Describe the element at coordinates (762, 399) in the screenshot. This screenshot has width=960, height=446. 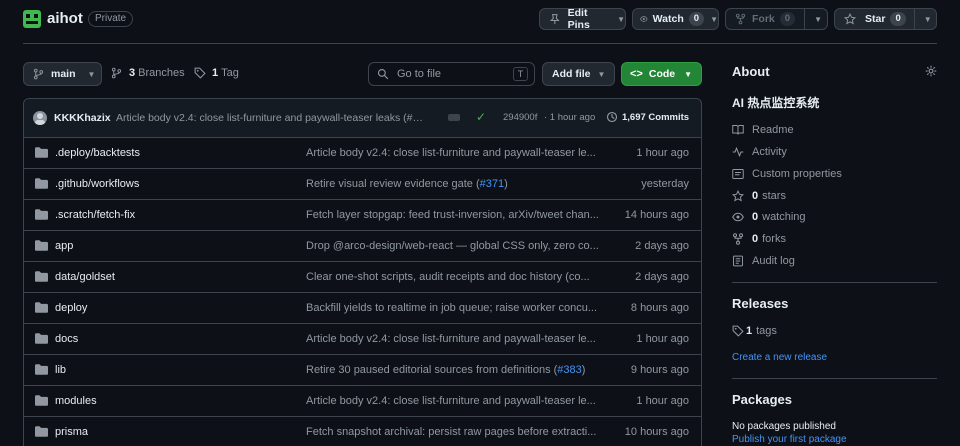
I see `packages-title: Packages` at that location.